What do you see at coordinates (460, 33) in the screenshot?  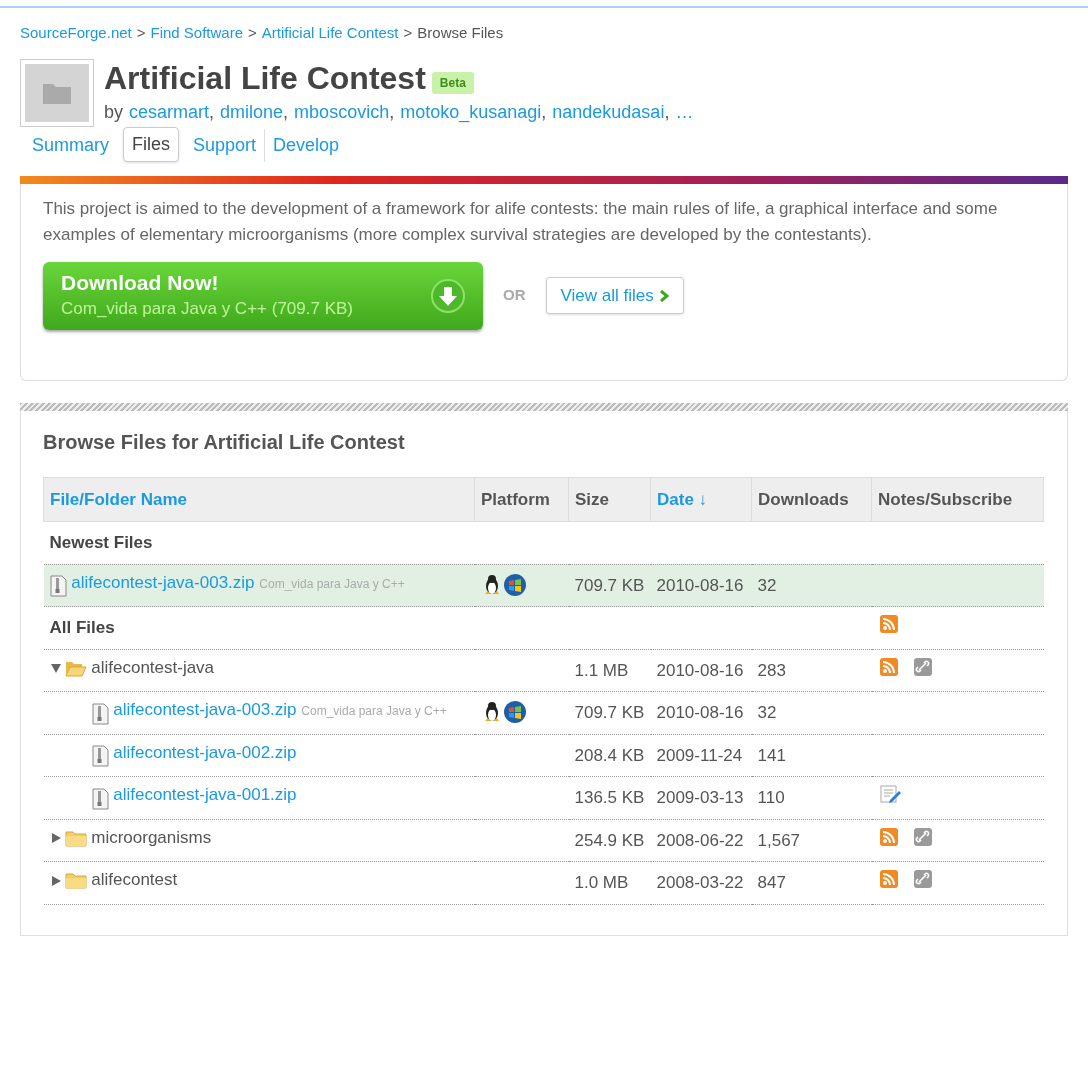 I see `breadcrumb-current: Browse Files` at bounding box center [460, 33].